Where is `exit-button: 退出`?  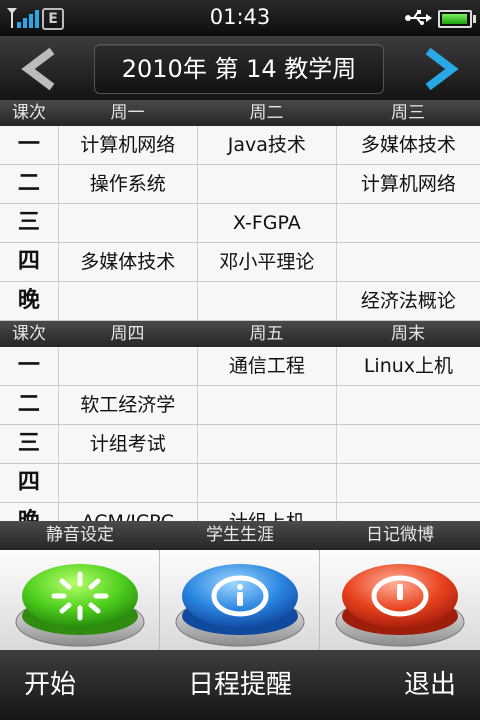
exit-button: 退出 is located at coordinates (430, 685).